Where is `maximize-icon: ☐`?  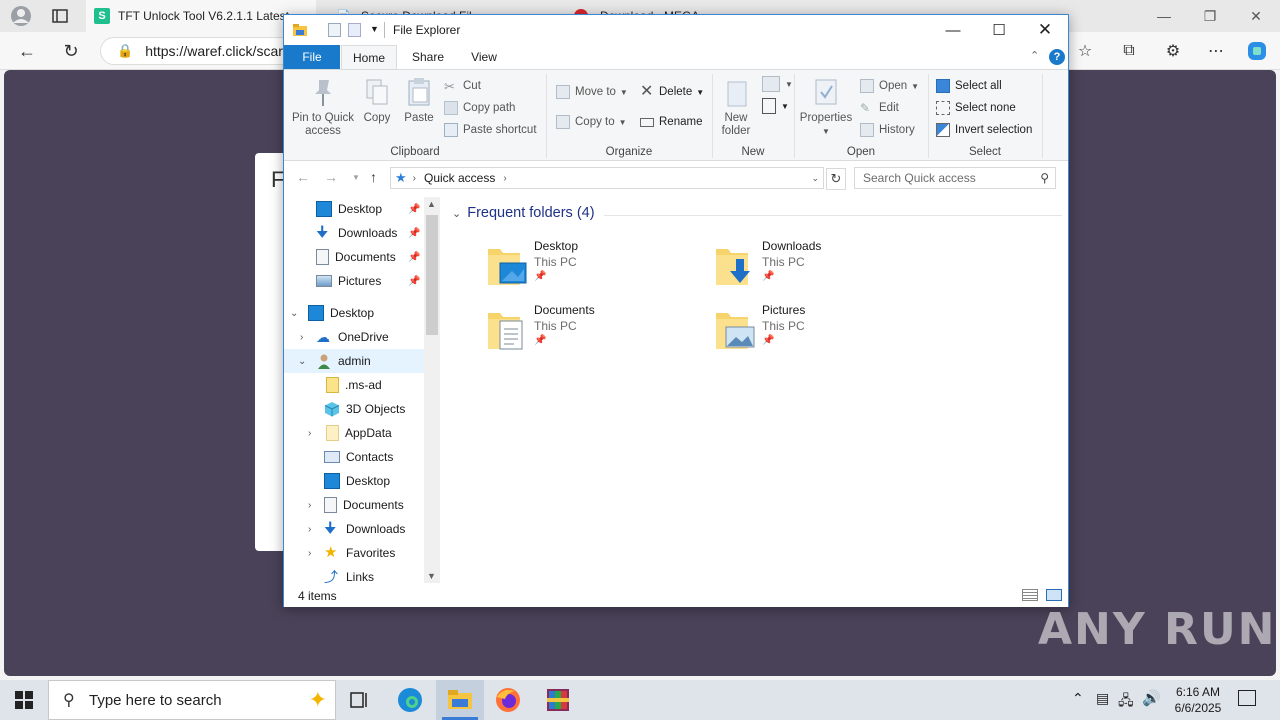
maximize-icon: ☐ is located at coordinates (999, 30).